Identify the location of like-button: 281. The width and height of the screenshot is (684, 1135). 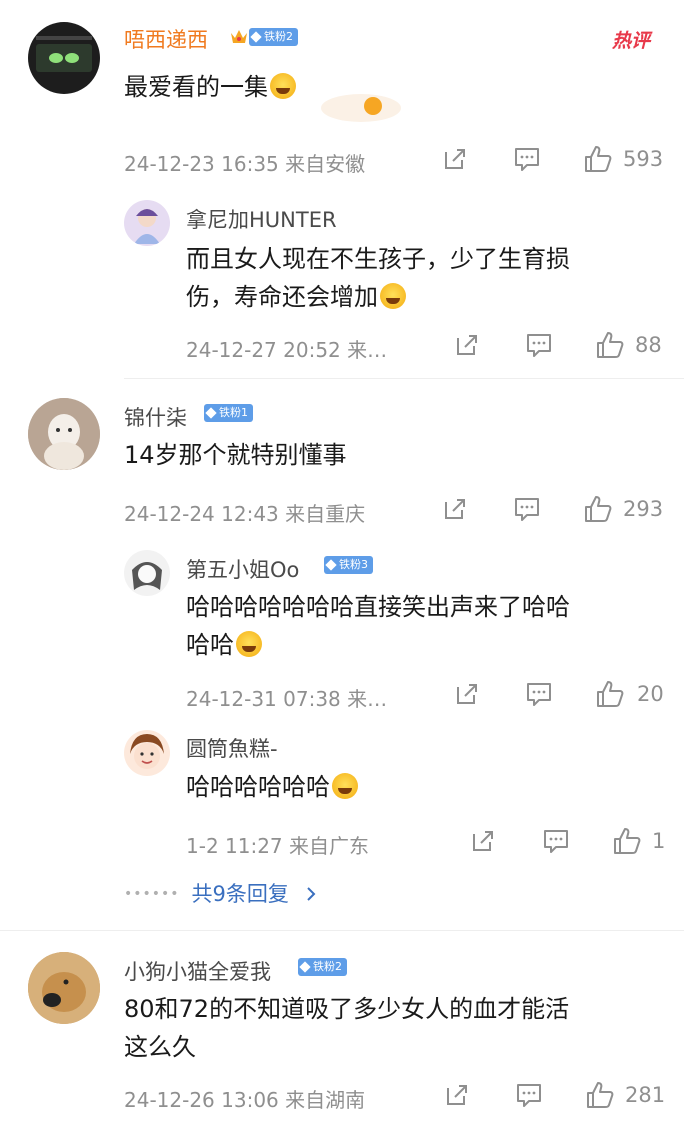
(625, 1095).